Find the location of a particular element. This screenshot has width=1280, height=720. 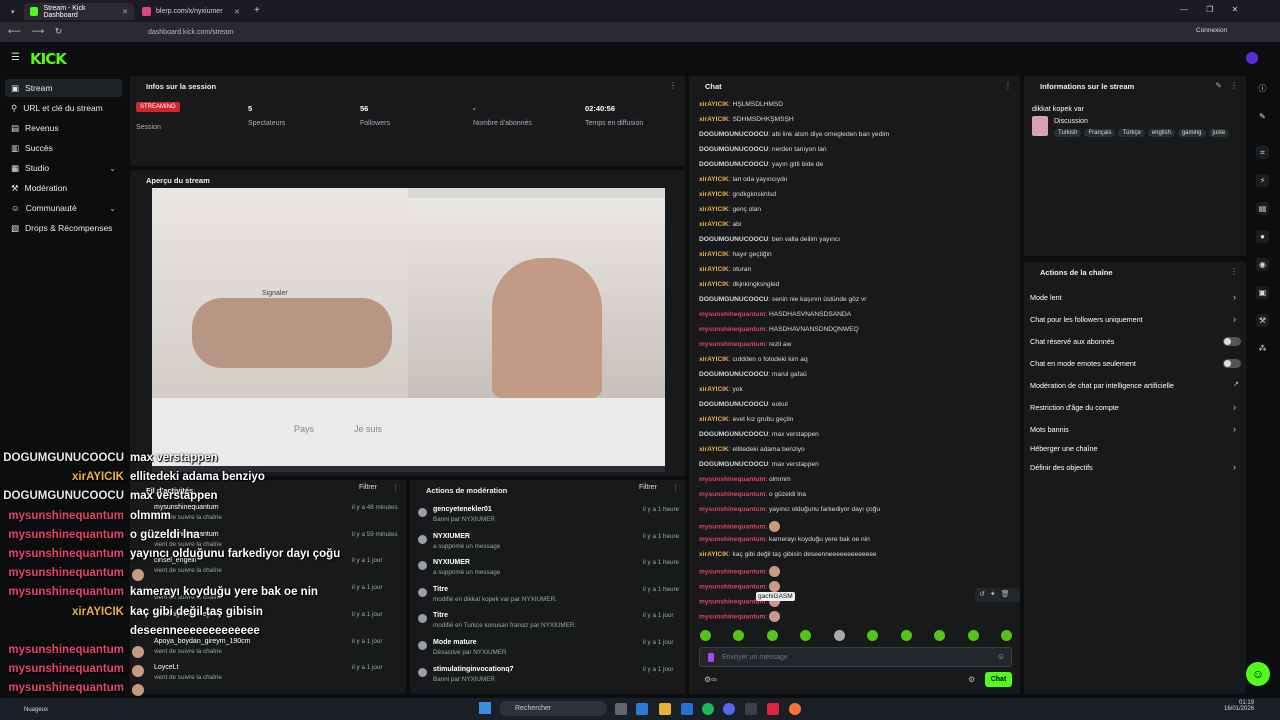

tag-chip: Français is located at coordinates (1100, 133).